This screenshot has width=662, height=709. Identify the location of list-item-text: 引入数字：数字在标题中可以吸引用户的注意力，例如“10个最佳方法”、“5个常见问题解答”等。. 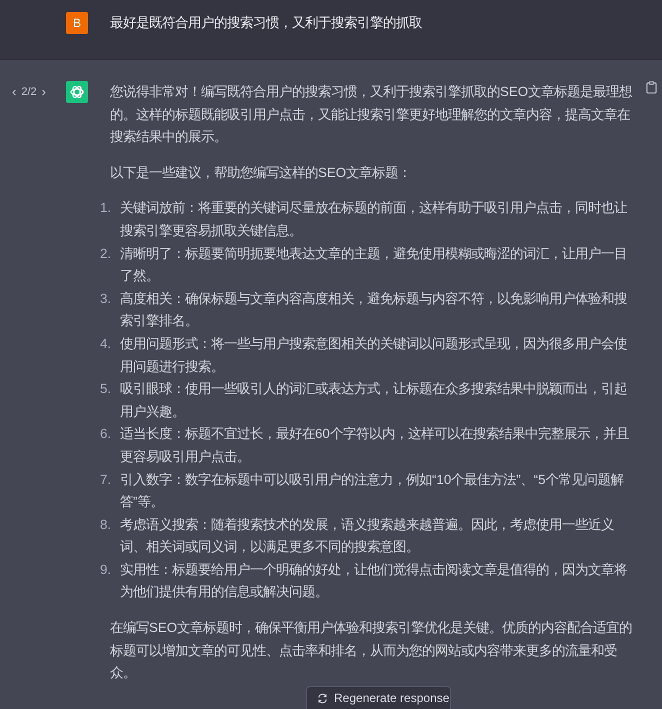
(372, 491).